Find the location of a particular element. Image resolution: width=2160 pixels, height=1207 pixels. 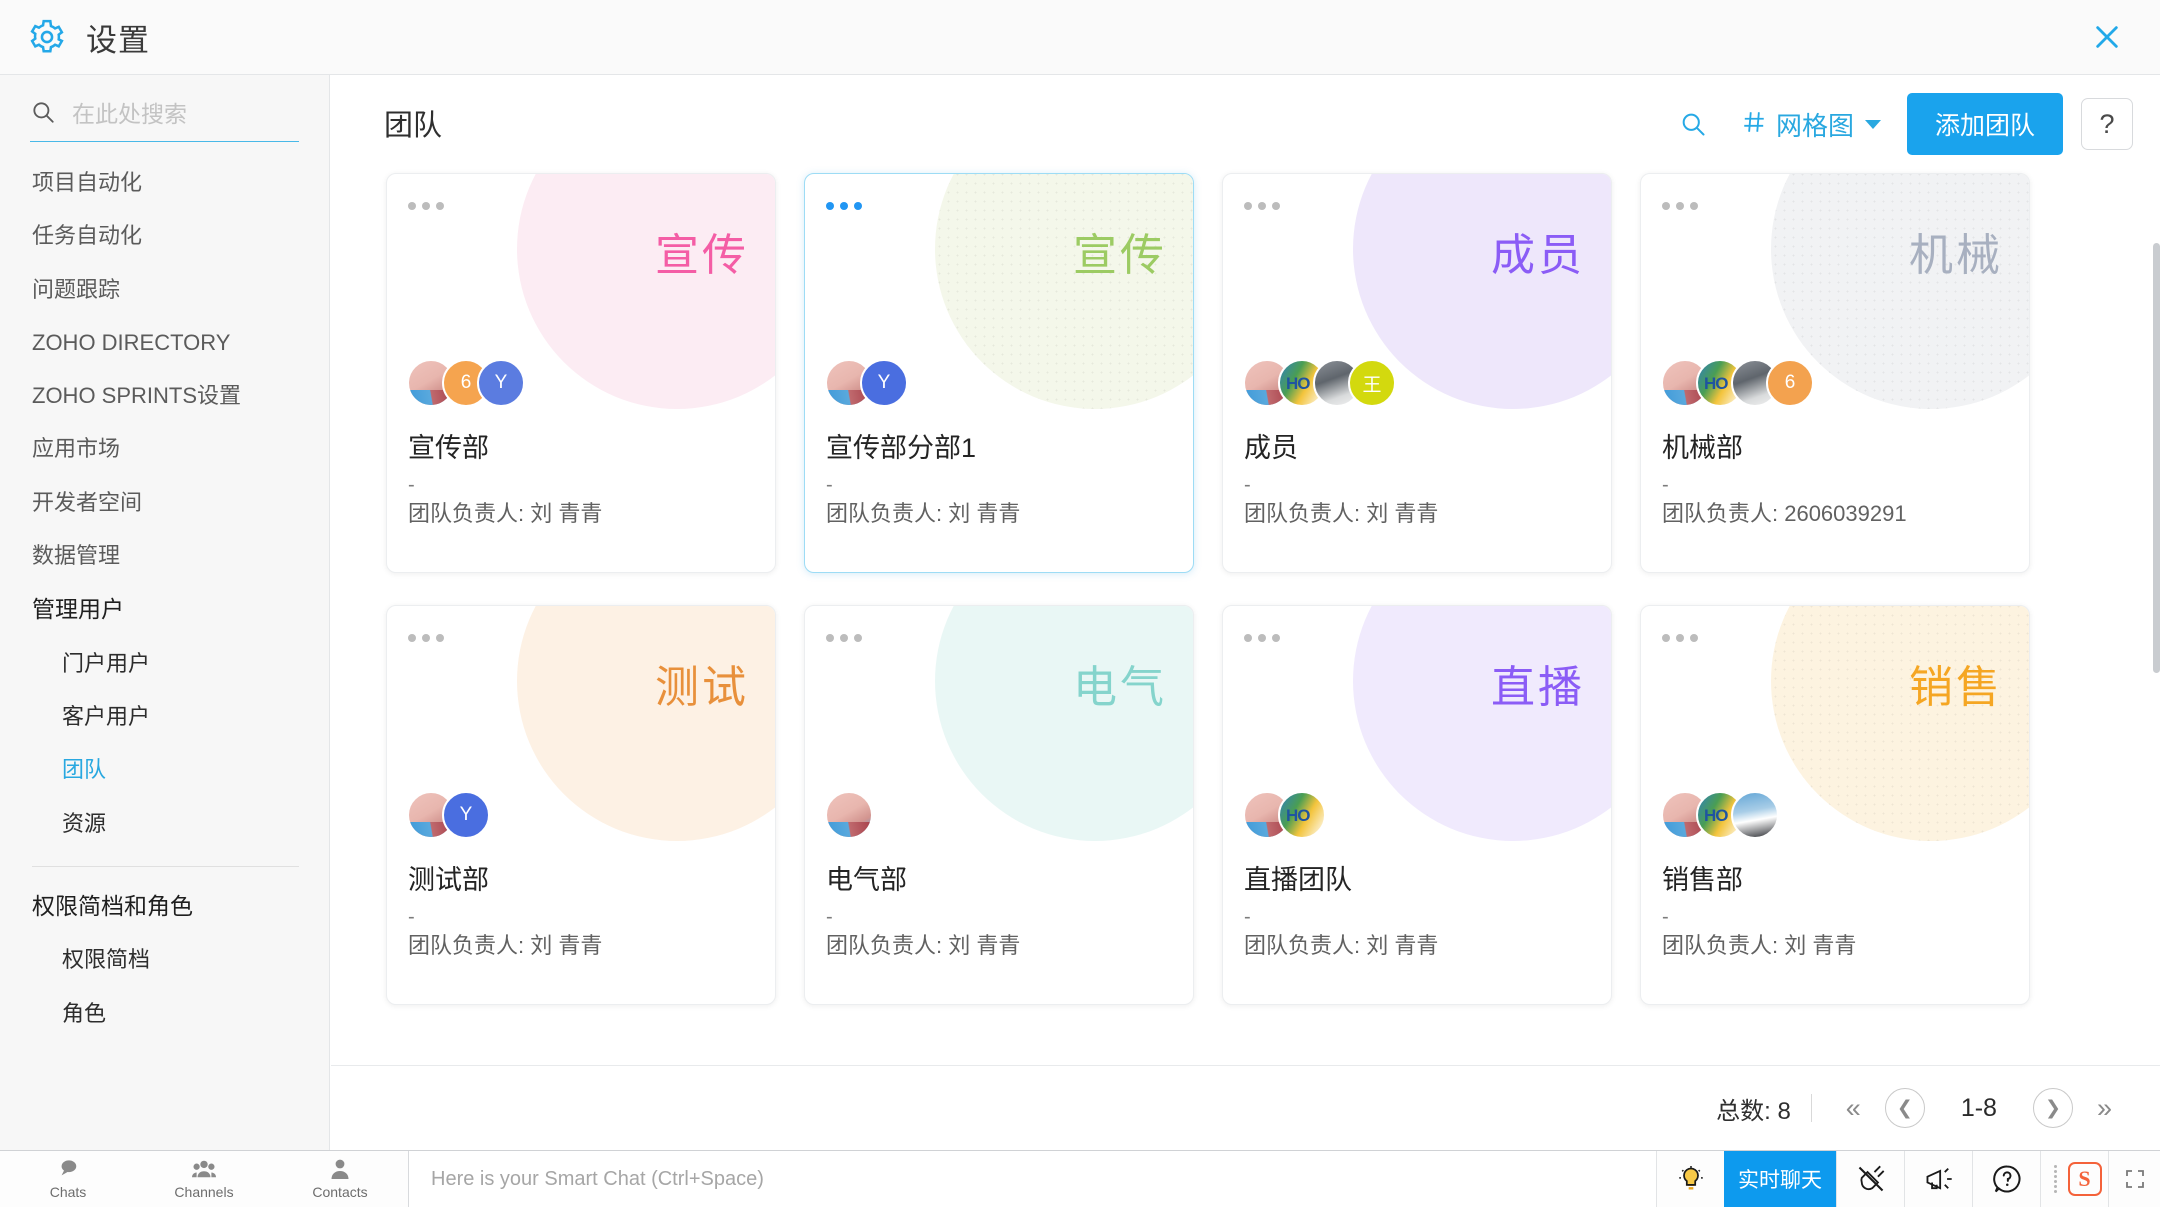

drag-grip-icon is located at coordinates (2057, 1179).